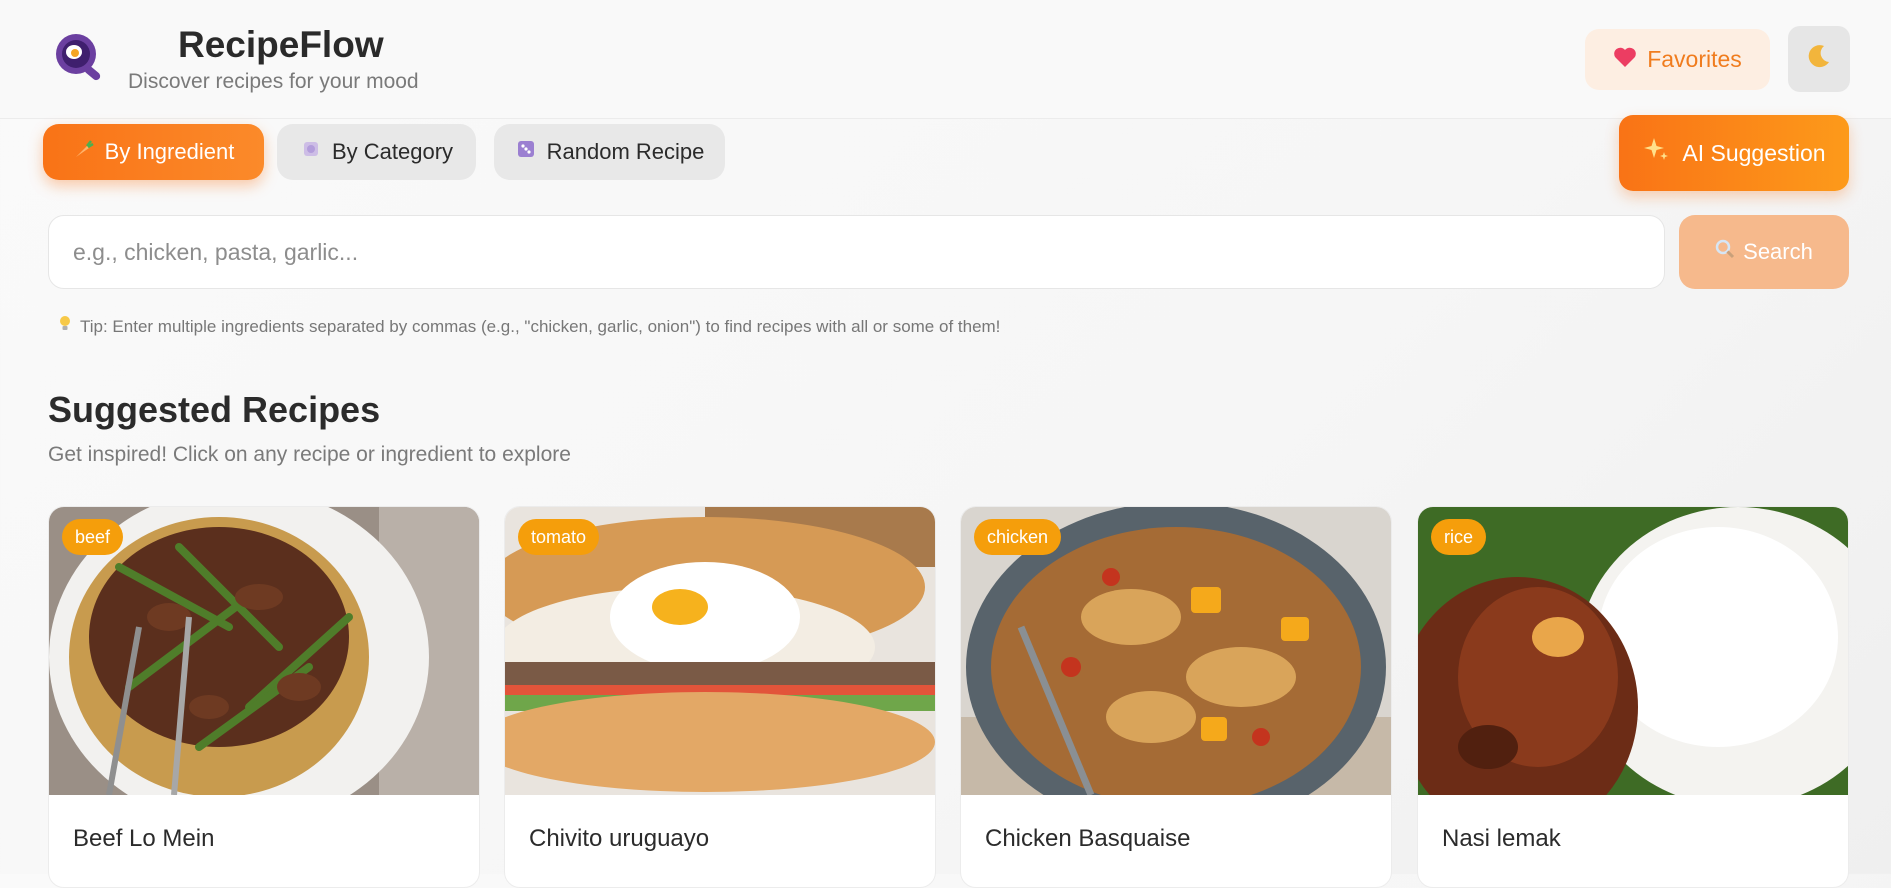 This screenshot has width=1891, height=888. I want to click on ingredient-tag: chicken, so click(1018, 537).